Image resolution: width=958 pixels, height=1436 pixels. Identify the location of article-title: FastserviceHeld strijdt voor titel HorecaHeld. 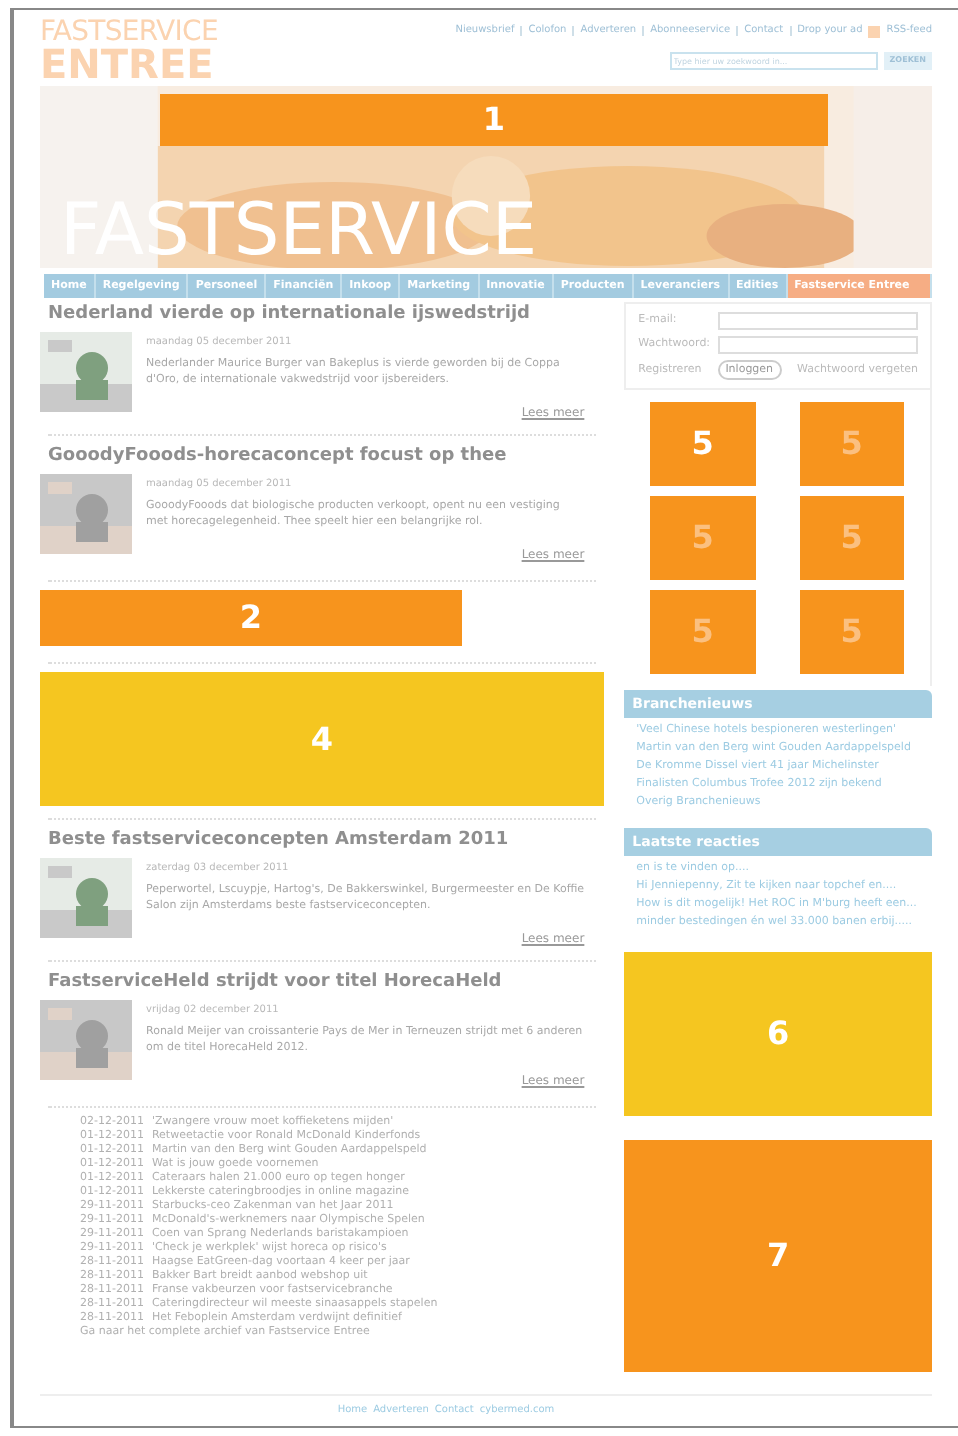
(322, 982).